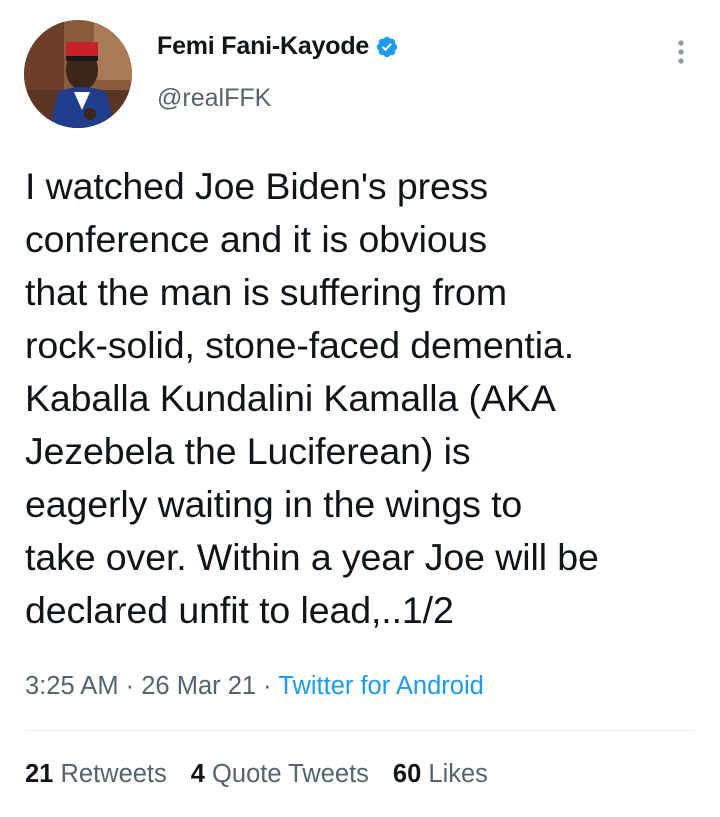 Image resolution: width=720 pixels, height=817 pixels. What do you see at coordinates (198, 686) in the screenshot?
I see `tweet-date: 26 Mar 21` at bounding box center [198, 686].